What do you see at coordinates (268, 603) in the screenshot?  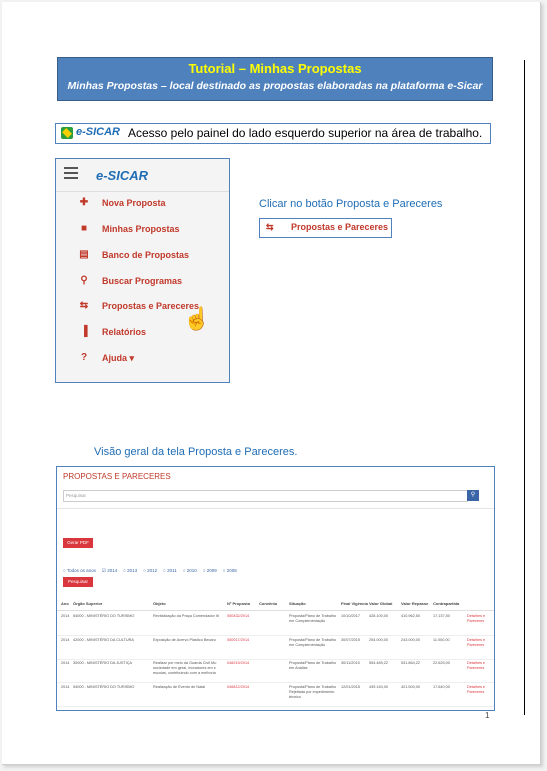 I see `column-header: Convênio` at bounding box center [268, 603].